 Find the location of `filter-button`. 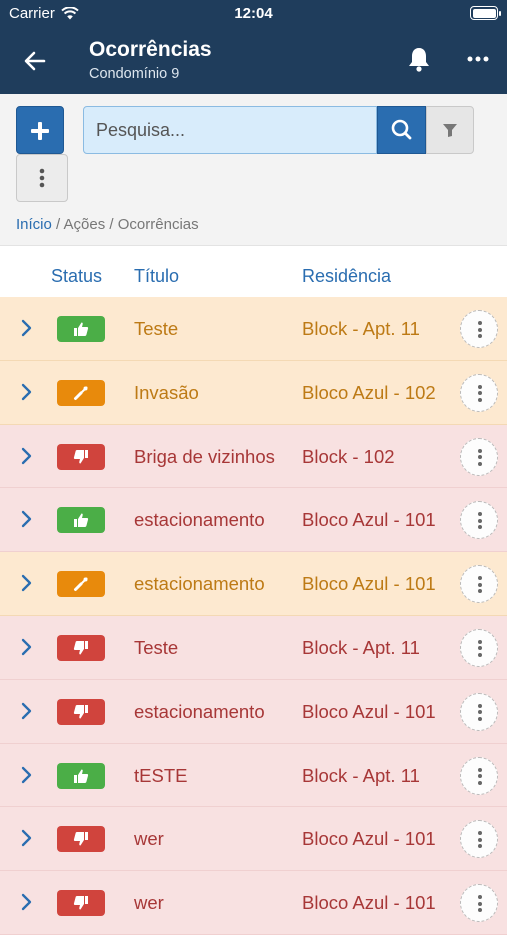

filter-button is located at coordinates (450, 130).